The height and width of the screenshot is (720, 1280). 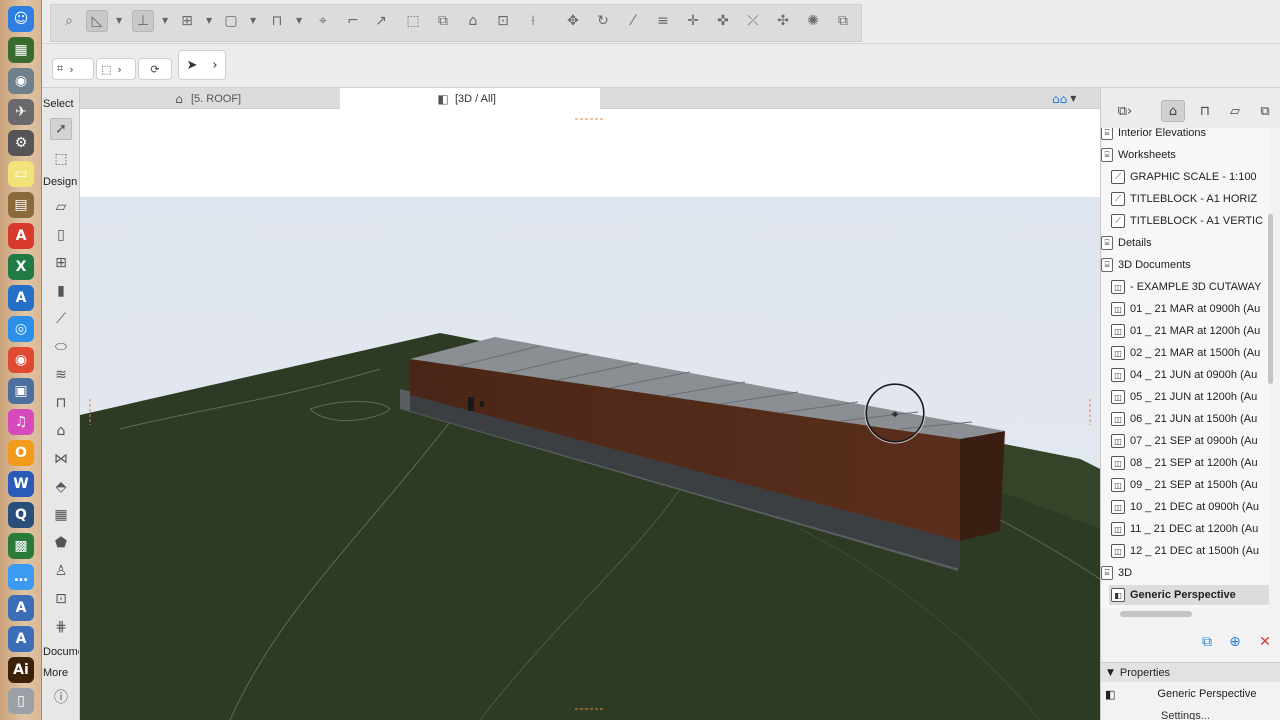 What do you see at coordinates (97, 21) in the screenshot?
I see `snap-guides-icon: ◺` at bounding box center [97, 21].